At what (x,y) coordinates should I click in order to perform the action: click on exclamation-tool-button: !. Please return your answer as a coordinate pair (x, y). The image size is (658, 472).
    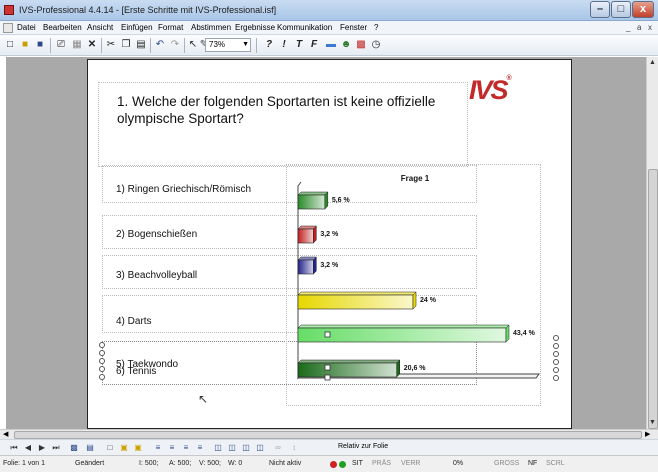
    Looking at the image, I should click on (284, 45).